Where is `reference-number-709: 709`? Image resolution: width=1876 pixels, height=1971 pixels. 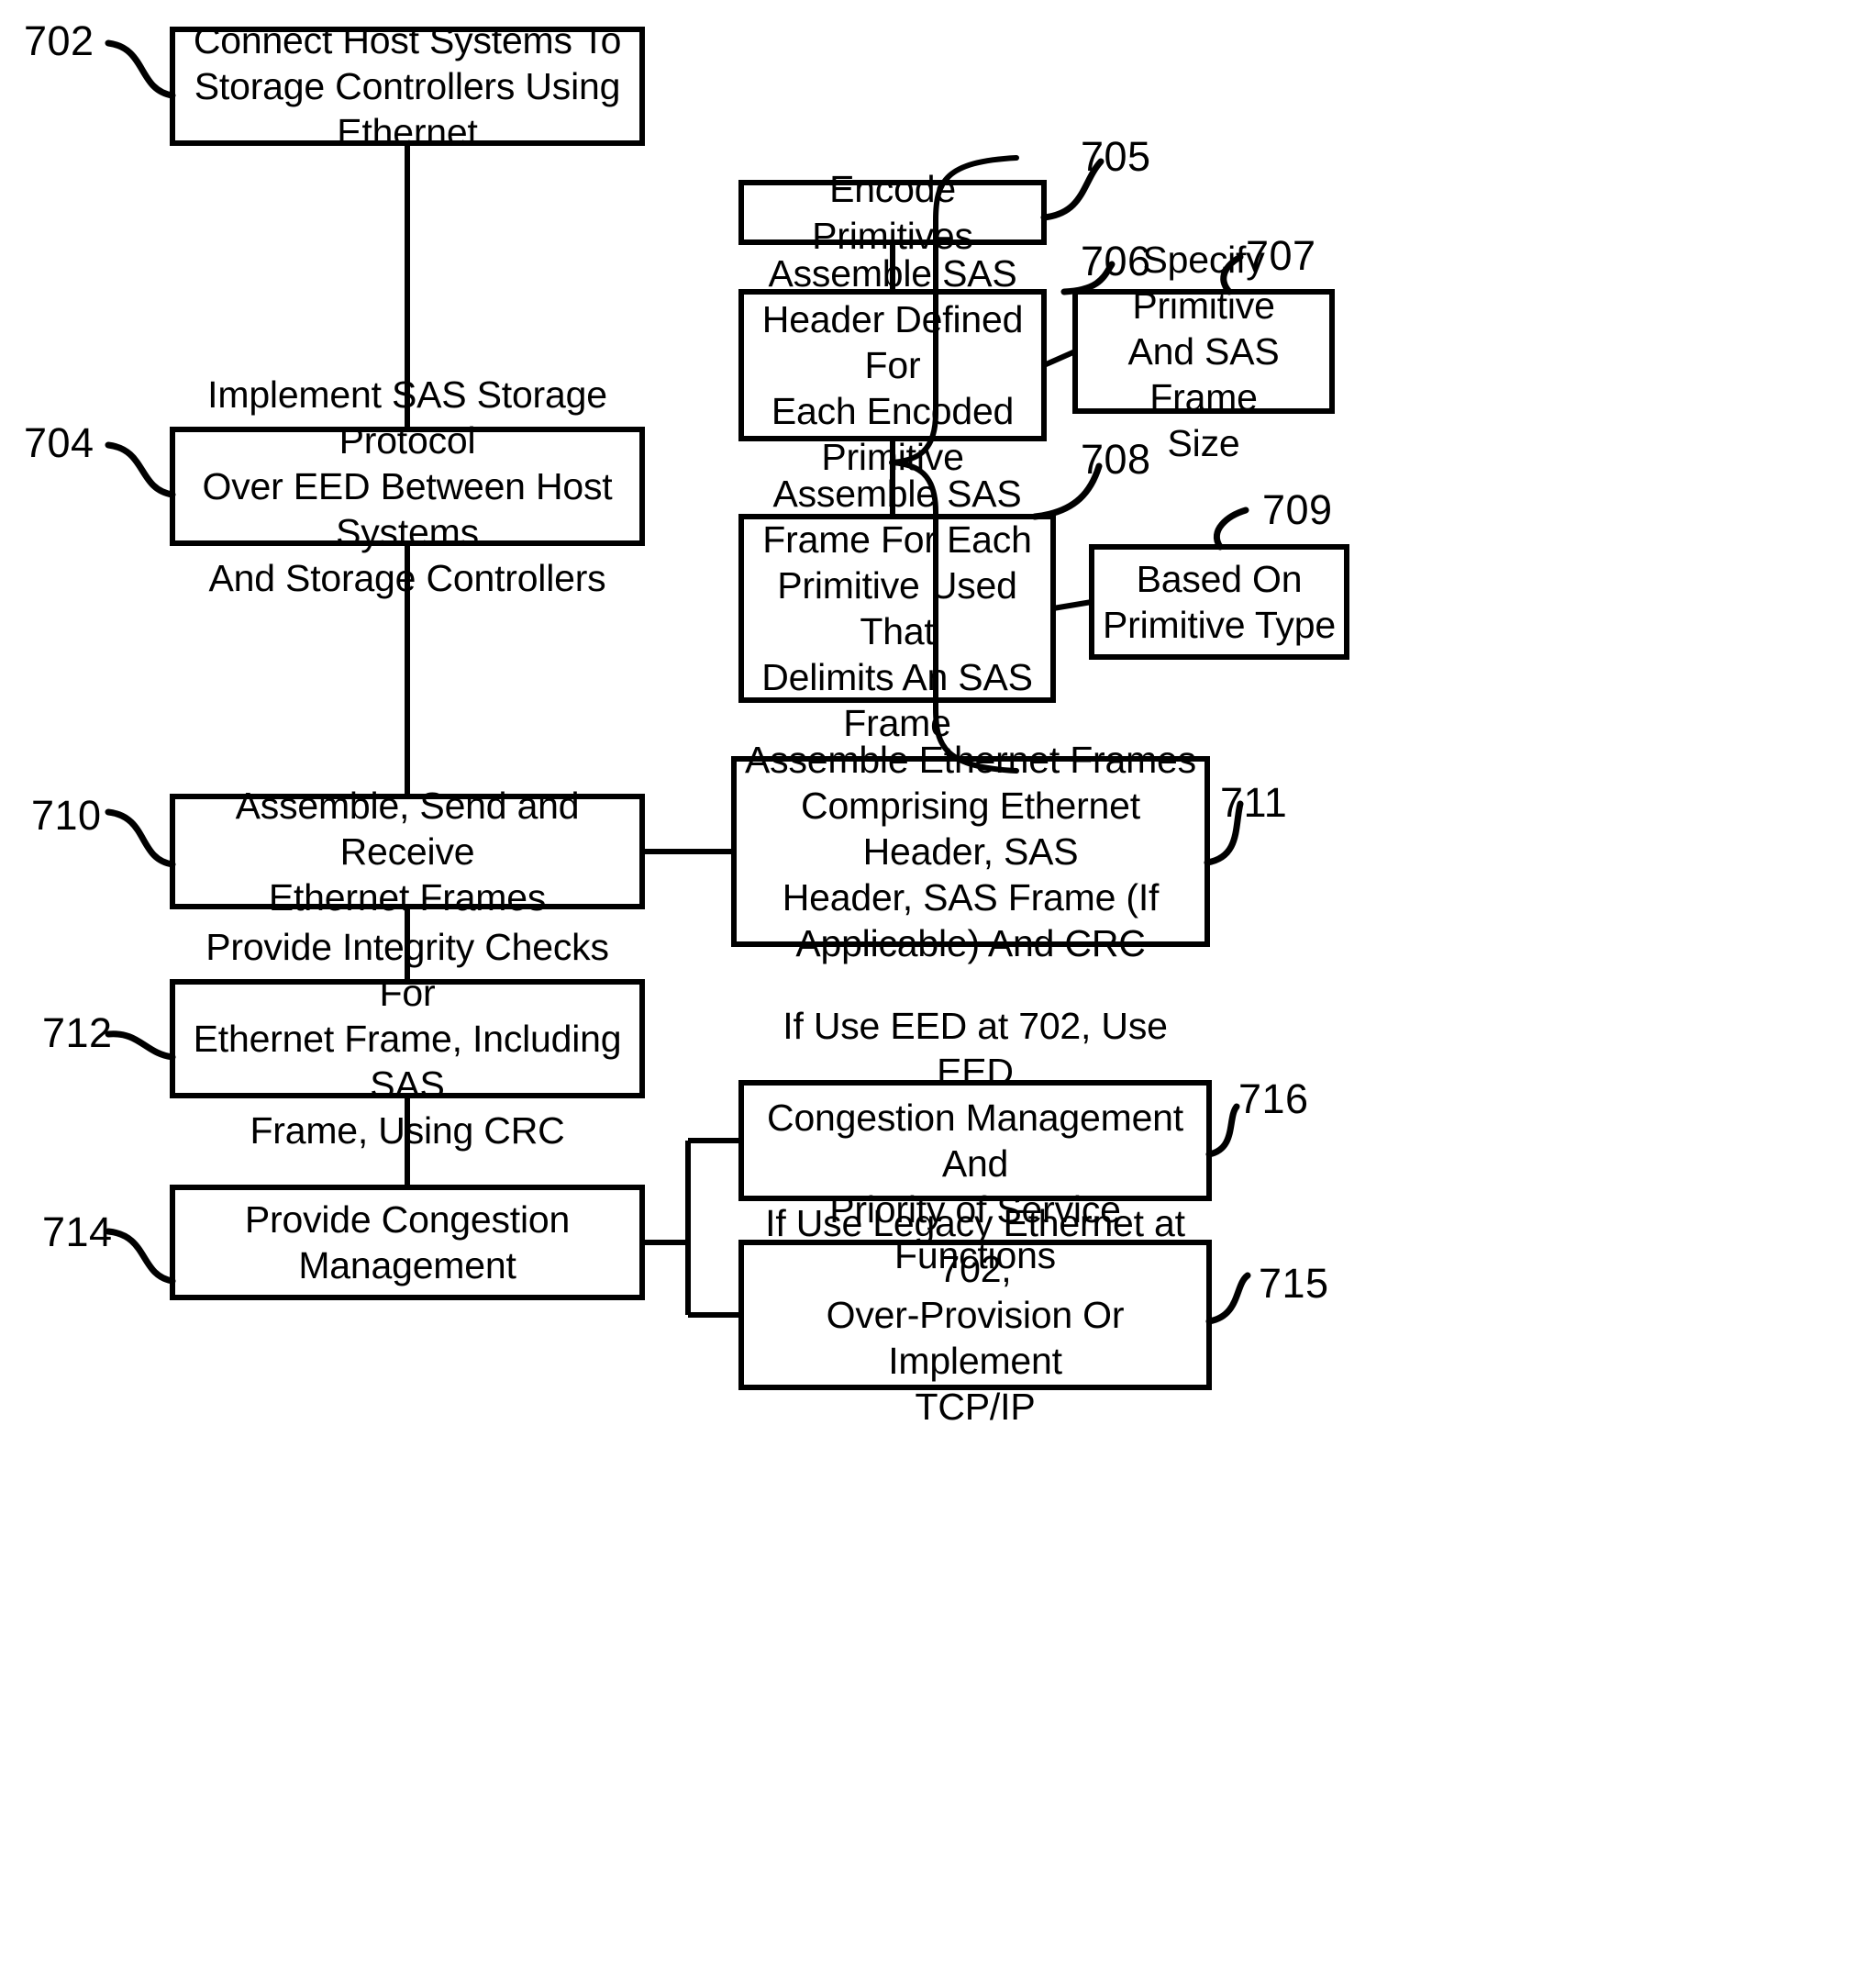
reference-number-709: 709 is located at coordinates (1298, 509).